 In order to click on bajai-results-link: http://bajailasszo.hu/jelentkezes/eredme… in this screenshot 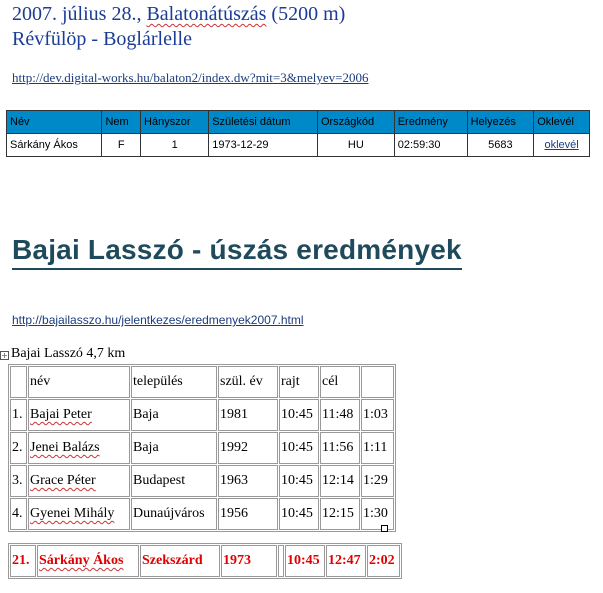, I will do `click(158, 320)`.